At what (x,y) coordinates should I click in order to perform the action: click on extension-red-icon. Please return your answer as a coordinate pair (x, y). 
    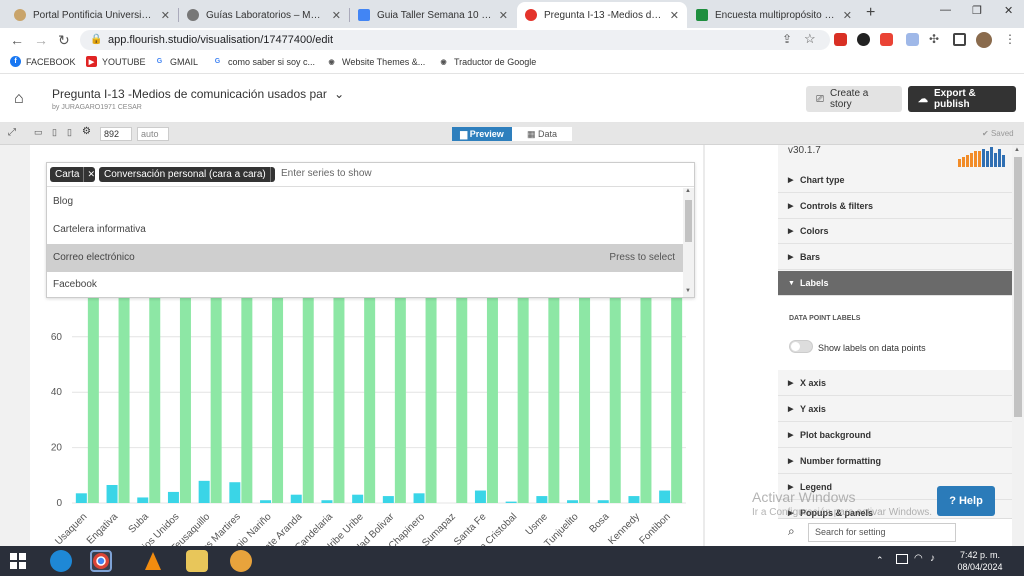
    Looking at the image, I should click on (840, 39).